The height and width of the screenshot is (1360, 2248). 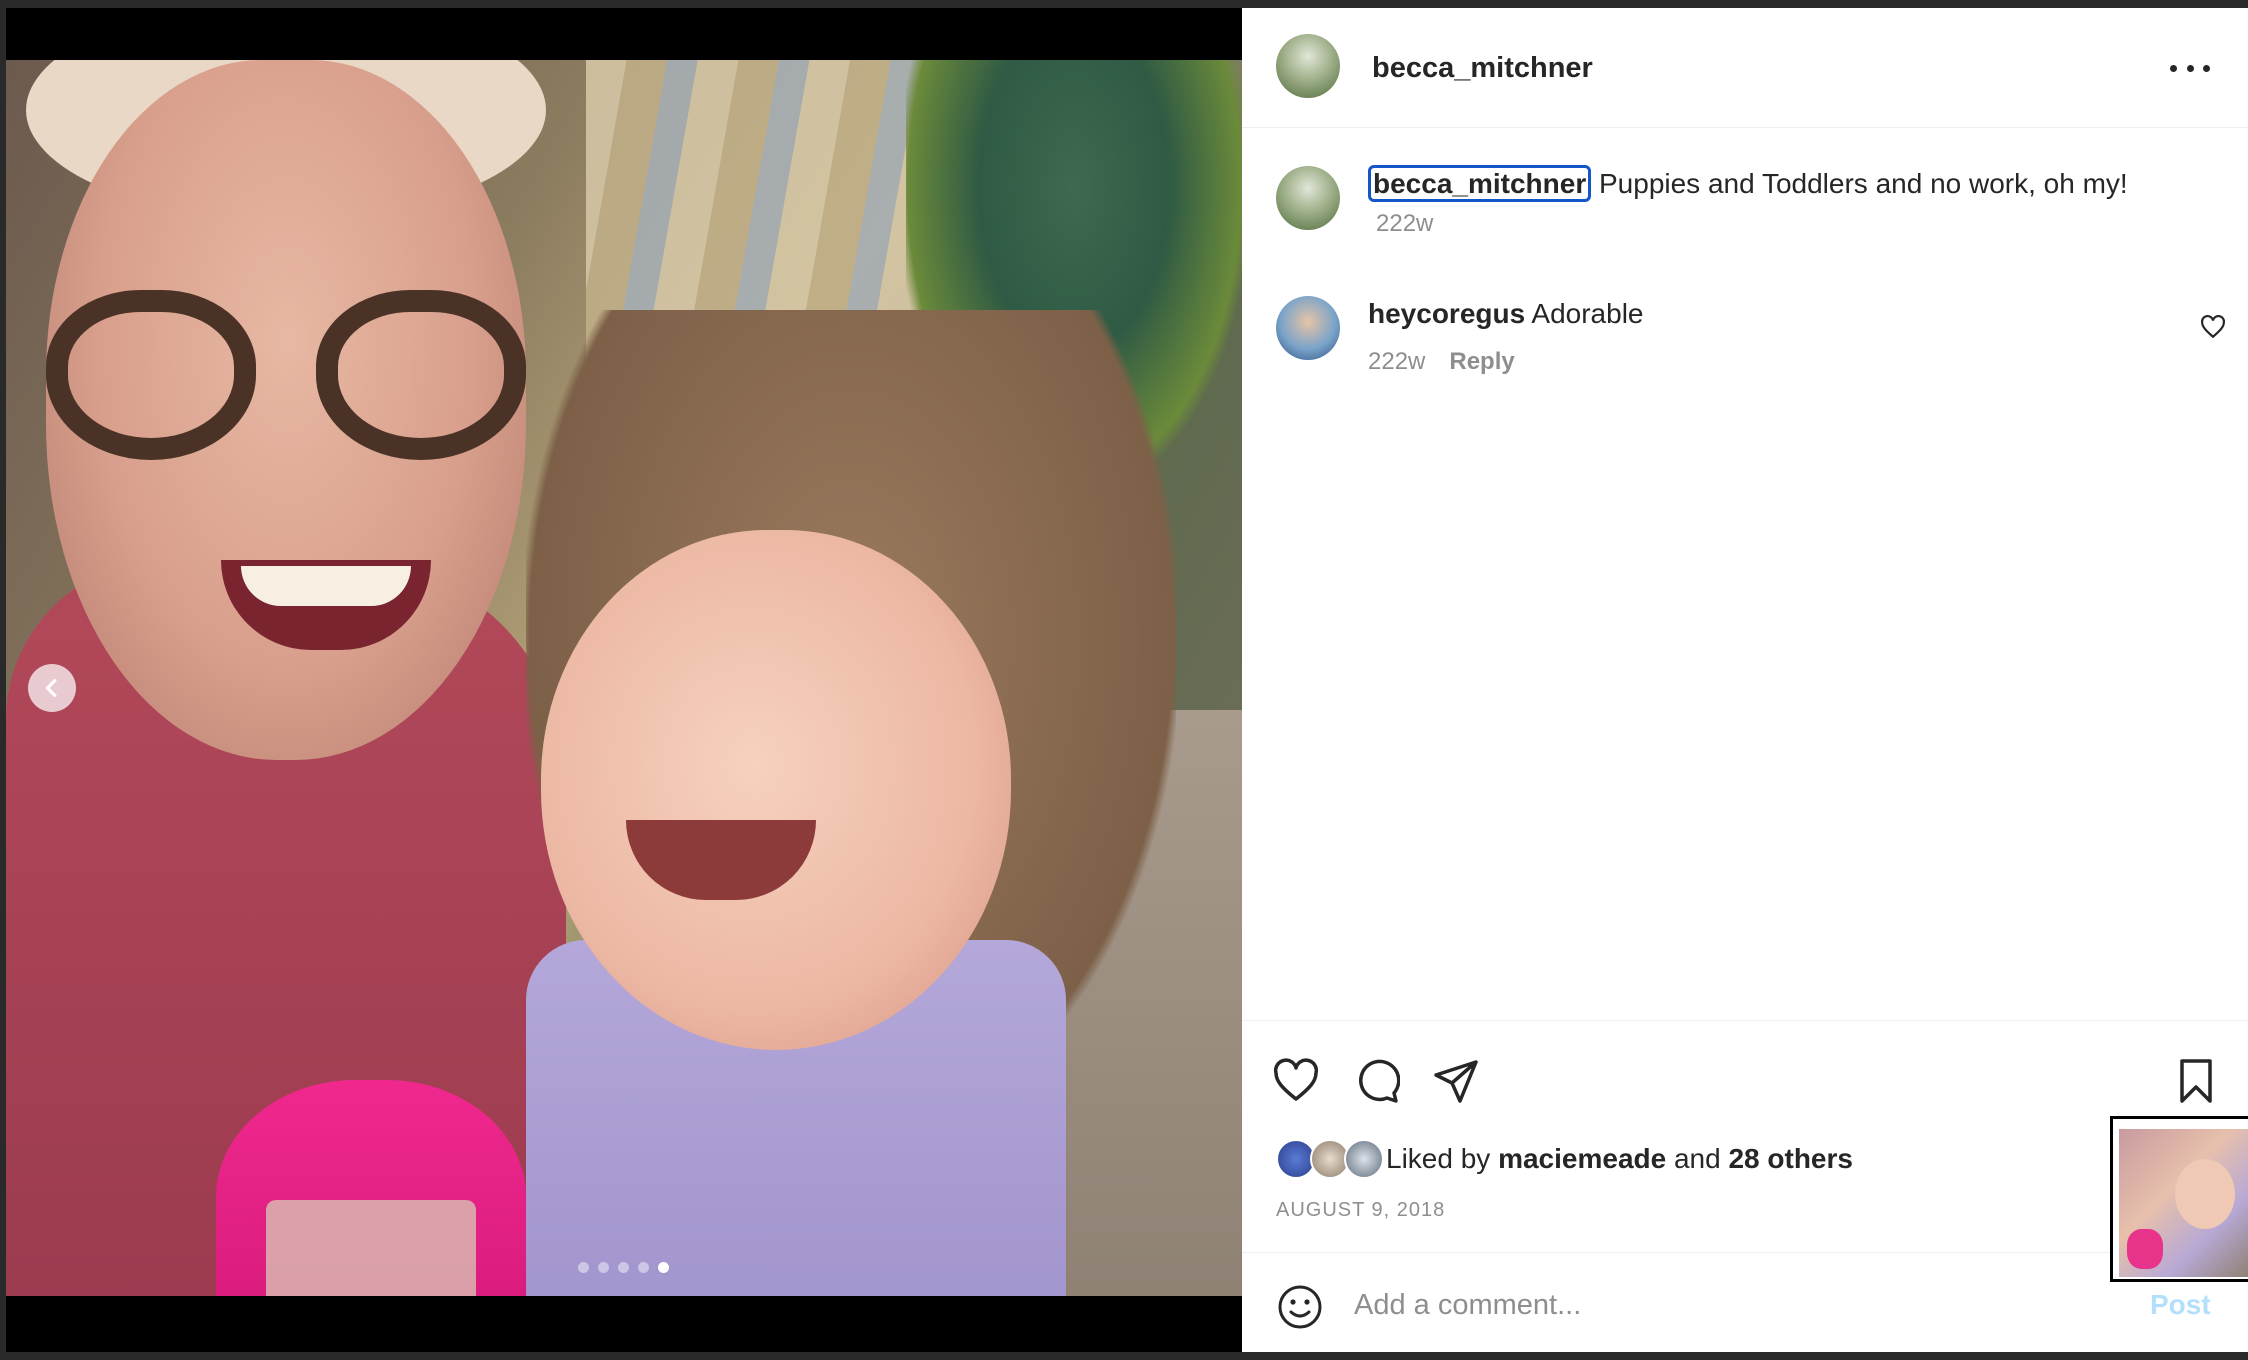 What do you see at coordinates (2213, 327) in the screenshot?
I see `comment-like-icon` at bounding box center [2213, 327].